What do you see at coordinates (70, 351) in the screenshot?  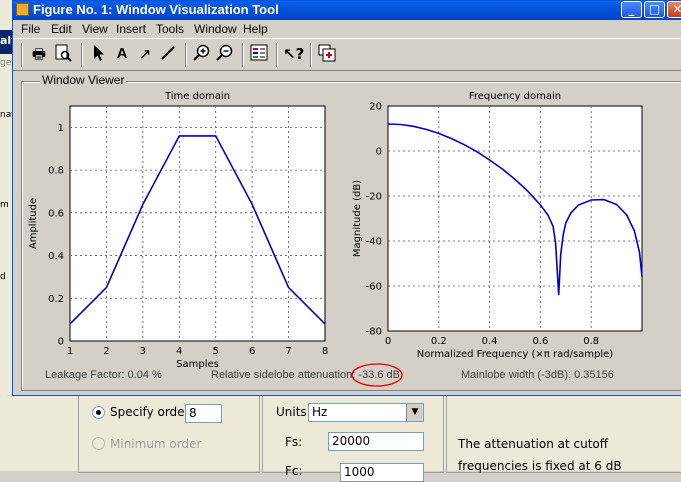 I see `x-tick-label: 1` at bounding box center [70, 351].